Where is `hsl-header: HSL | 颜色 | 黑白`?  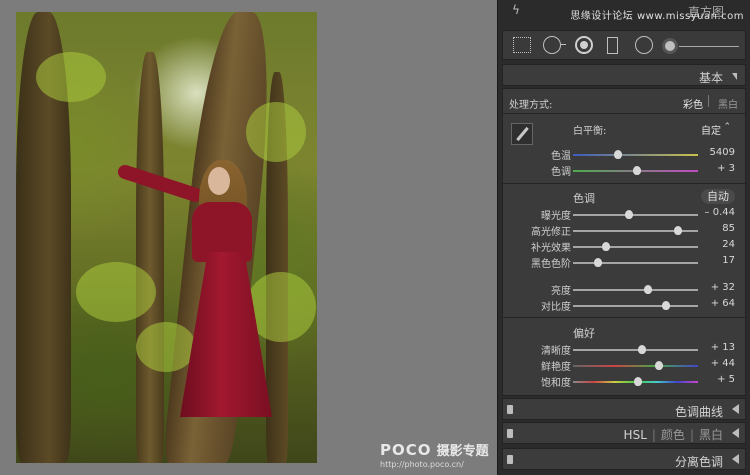
hsl-header: HSL | 颜色 | 黑白 is located at coordinates (624, 433).